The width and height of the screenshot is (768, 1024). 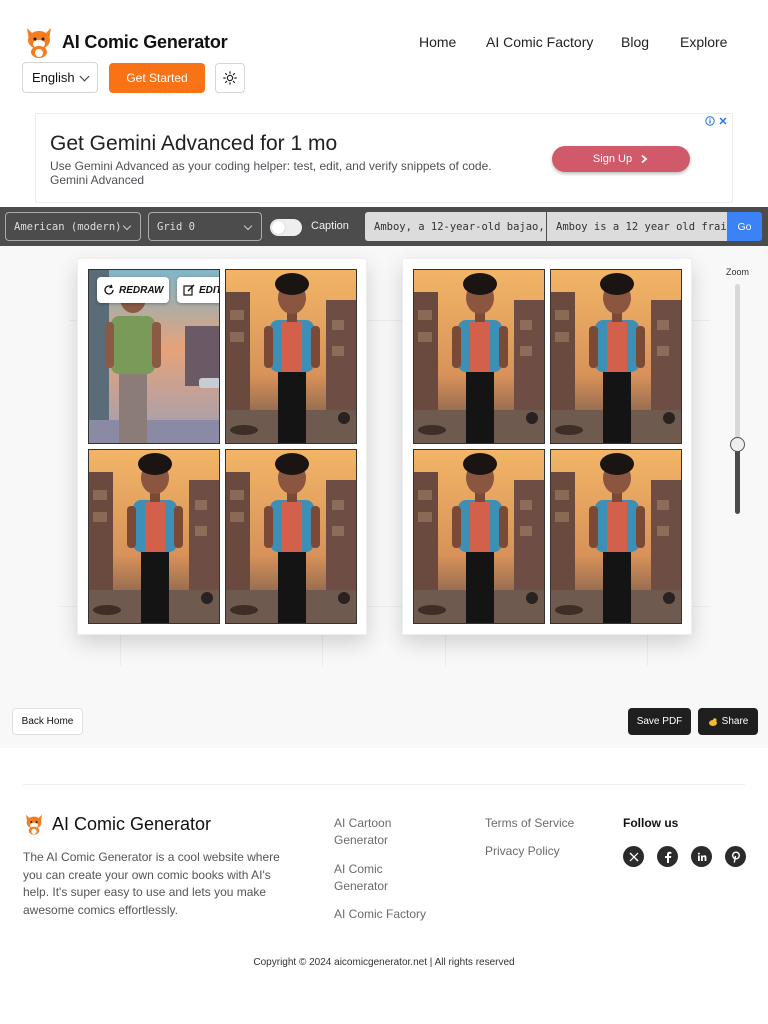 What do you see at coordinates (637, 226) in the screenshot?
I see `prompt-input-2: Amboy is a 12 year old frai` at bounding box center [637, 226].